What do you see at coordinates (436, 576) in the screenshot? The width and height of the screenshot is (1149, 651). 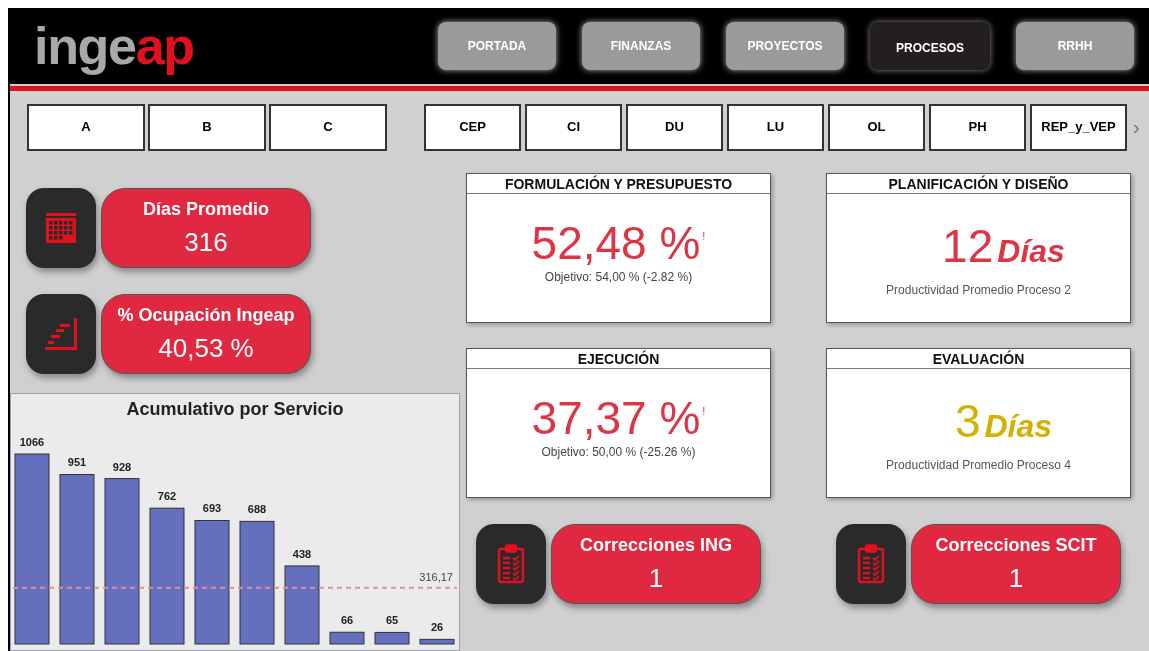 I see `average-label: 316,17` at bounding box center [436, 576].